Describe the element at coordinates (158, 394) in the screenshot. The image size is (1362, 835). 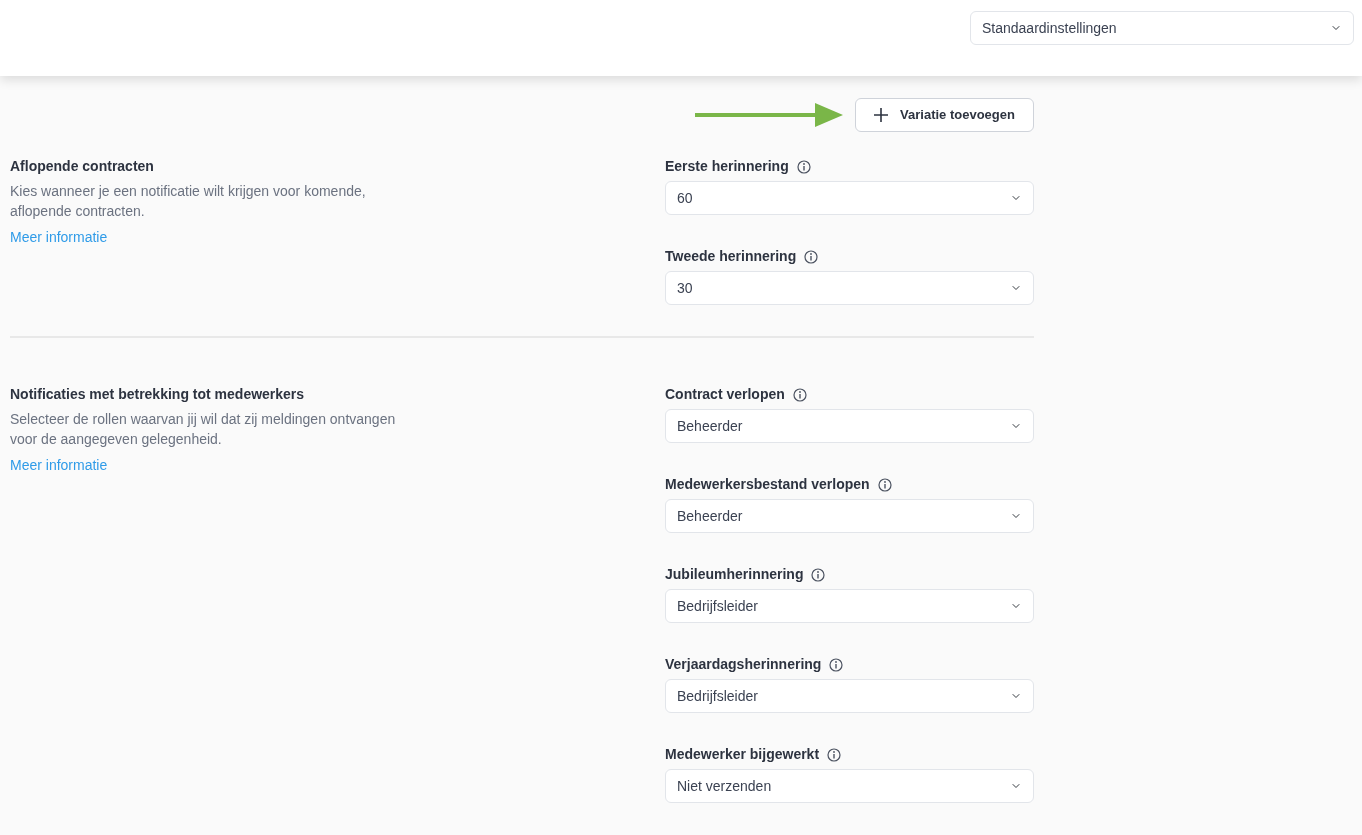
I see `section-title: Notificaties met betrekking tot medewerkers` at that location.